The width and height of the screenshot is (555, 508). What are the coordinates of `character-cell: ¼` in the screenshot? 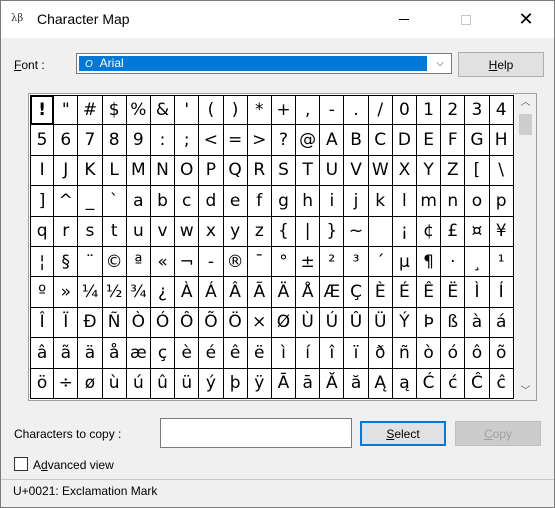 It's located at (90, 292).